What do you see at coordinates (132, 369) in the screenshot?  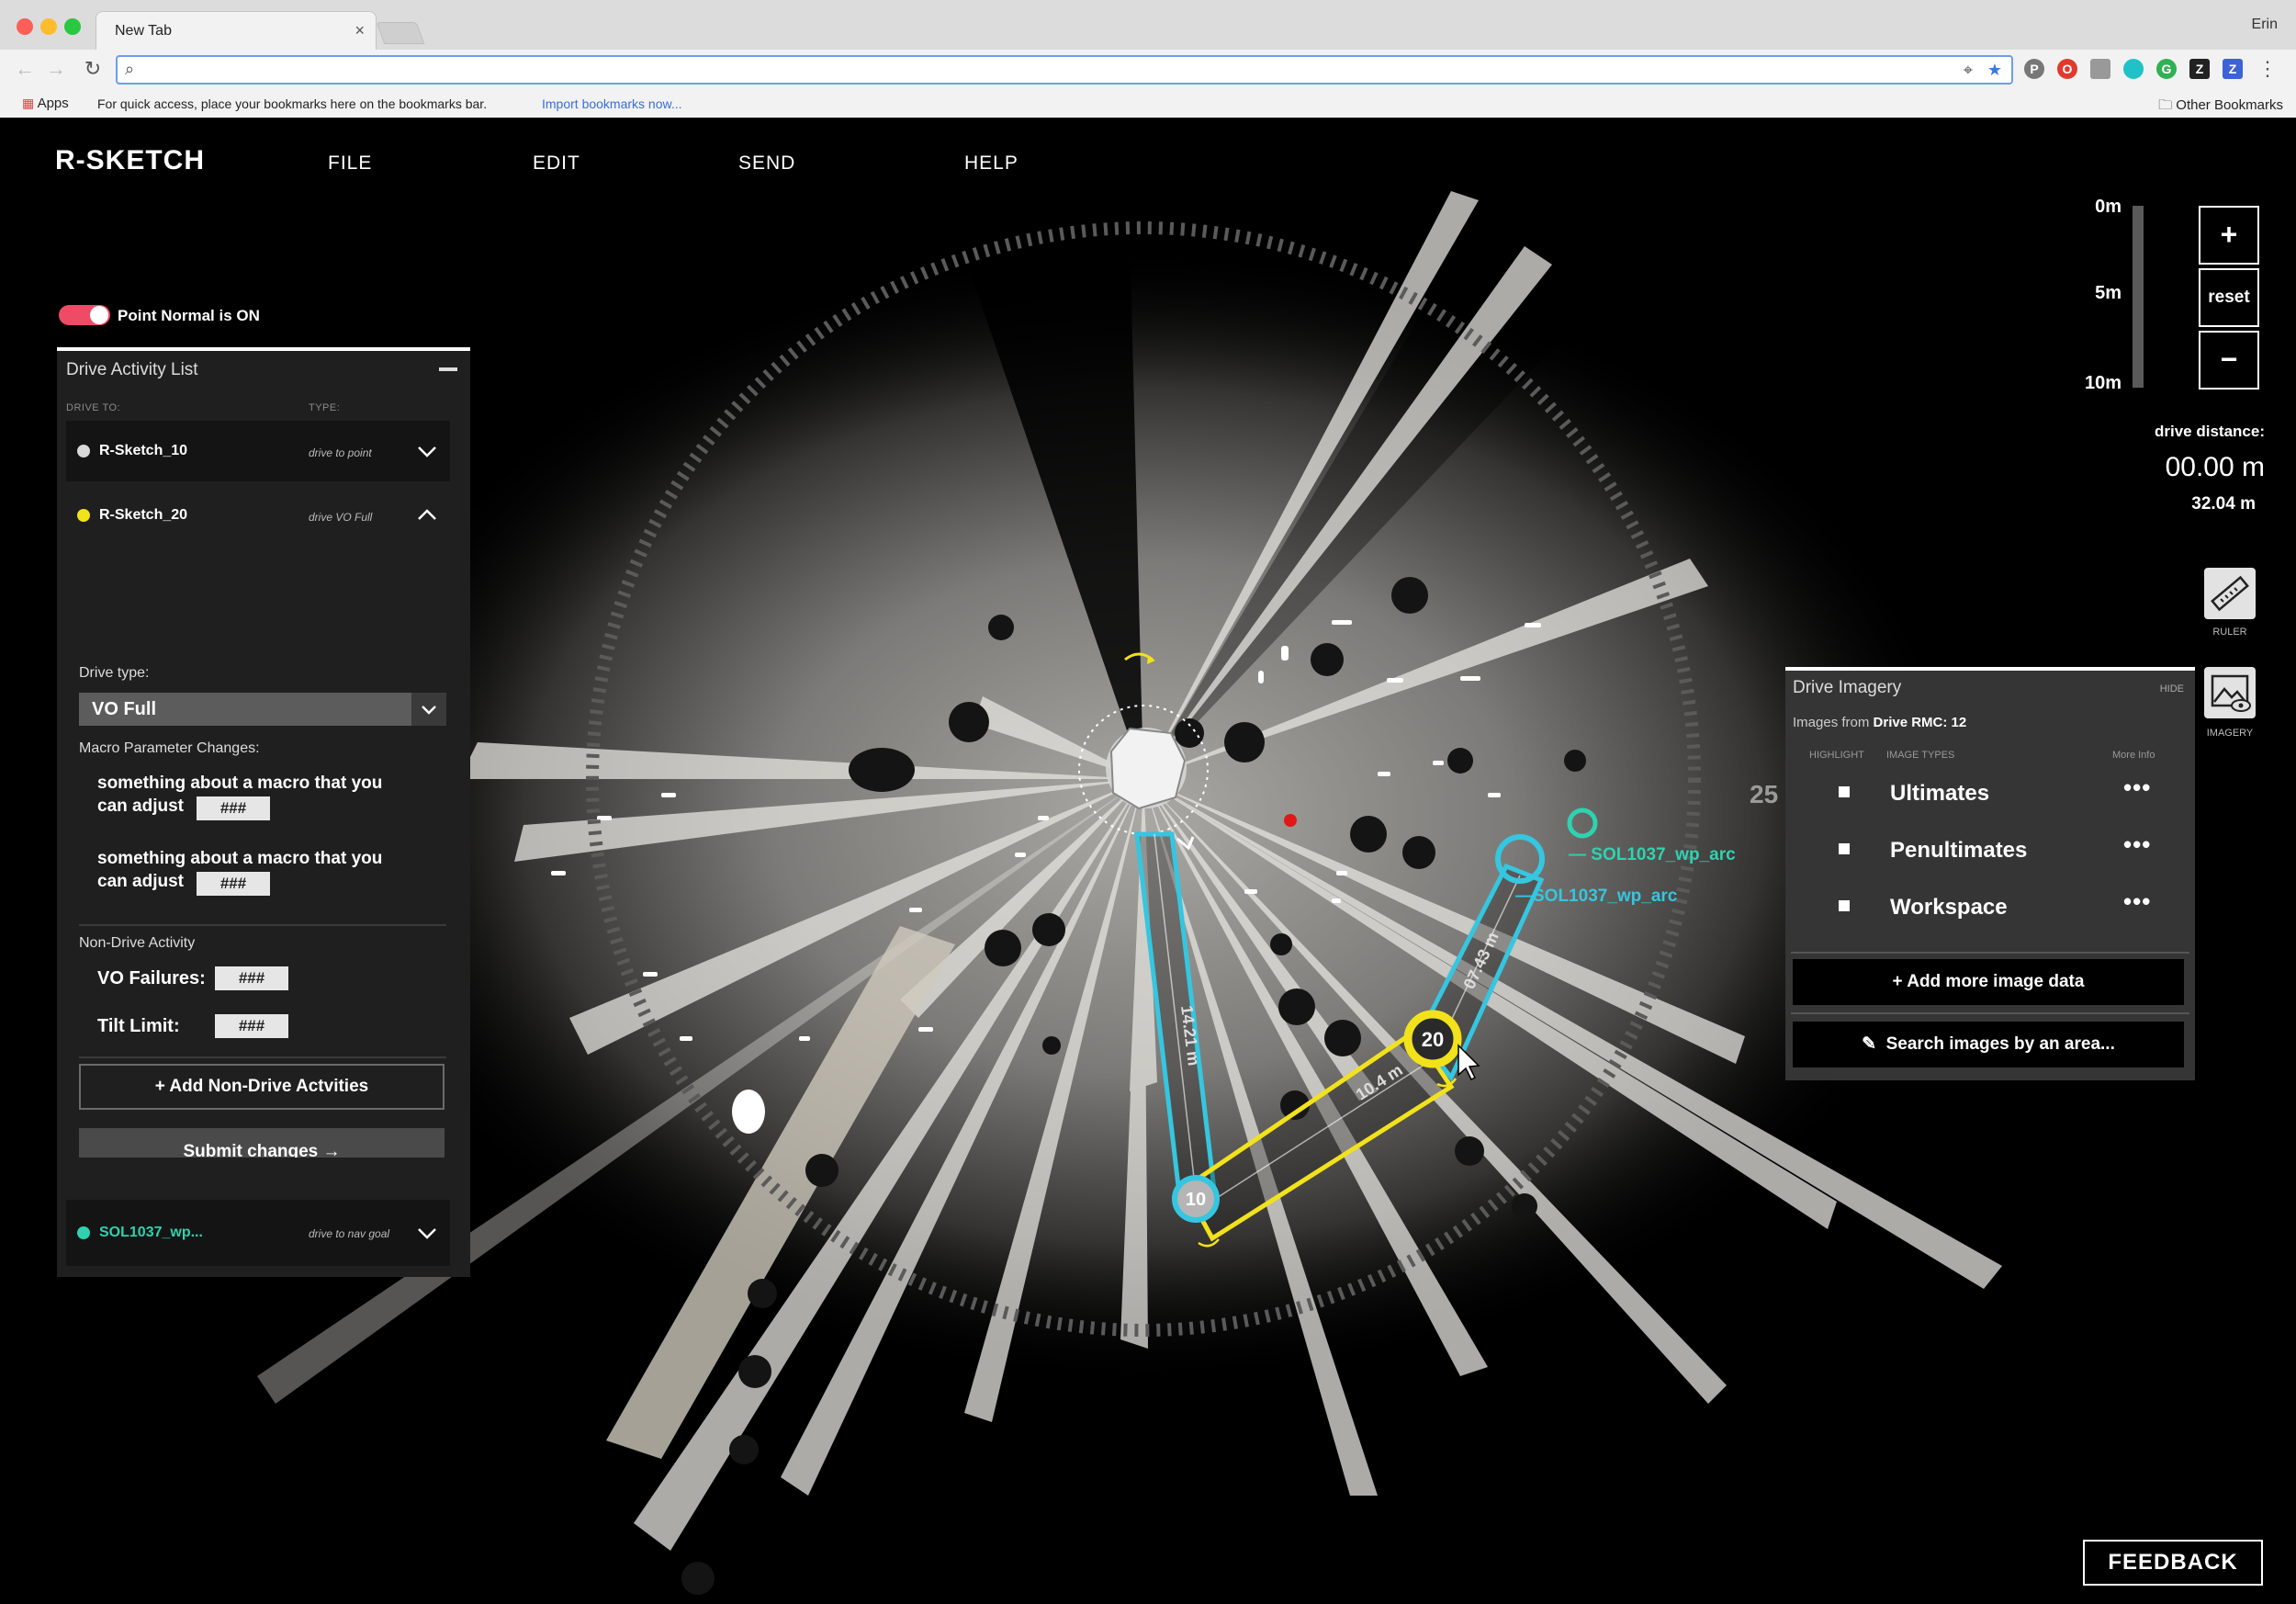 I see `panel-title: Drive Activity List` at bounding box center [132, 369].